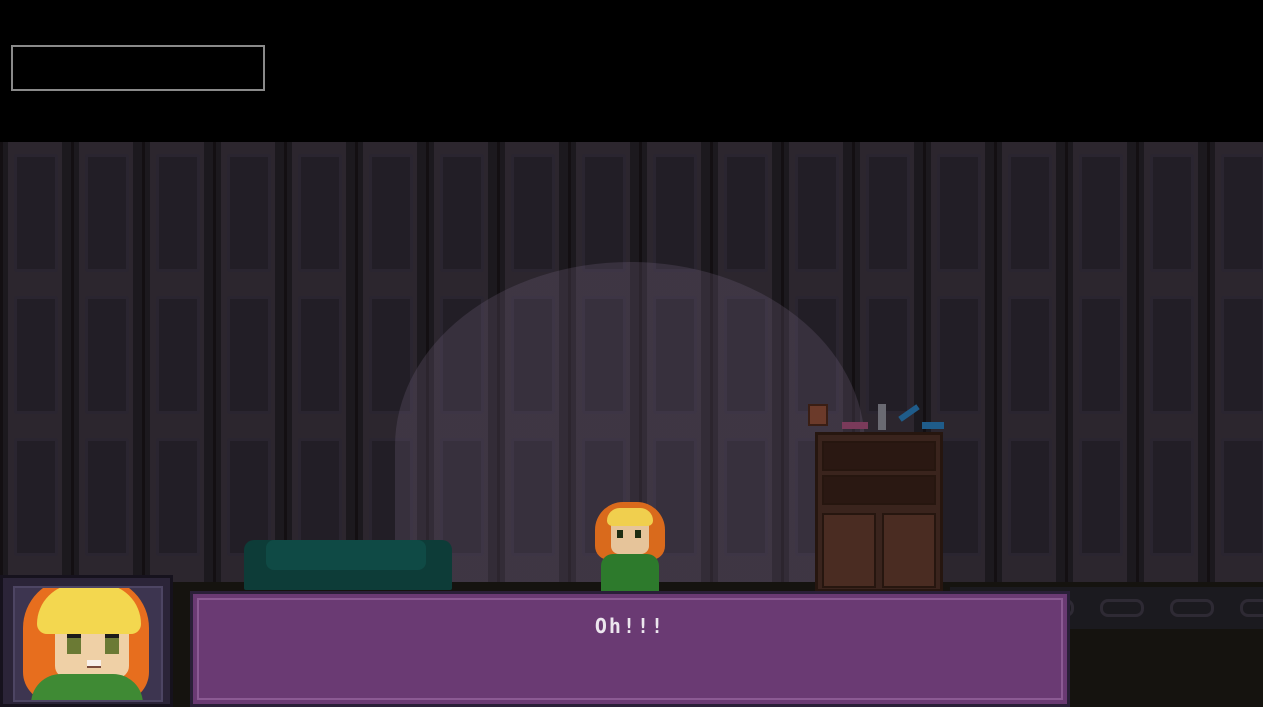 The height and width of the screenshot is (707, 1263). What do you see at coordinates (138, 68) in the screenshot?
I see `name-box` at bounding box center [138, 68].